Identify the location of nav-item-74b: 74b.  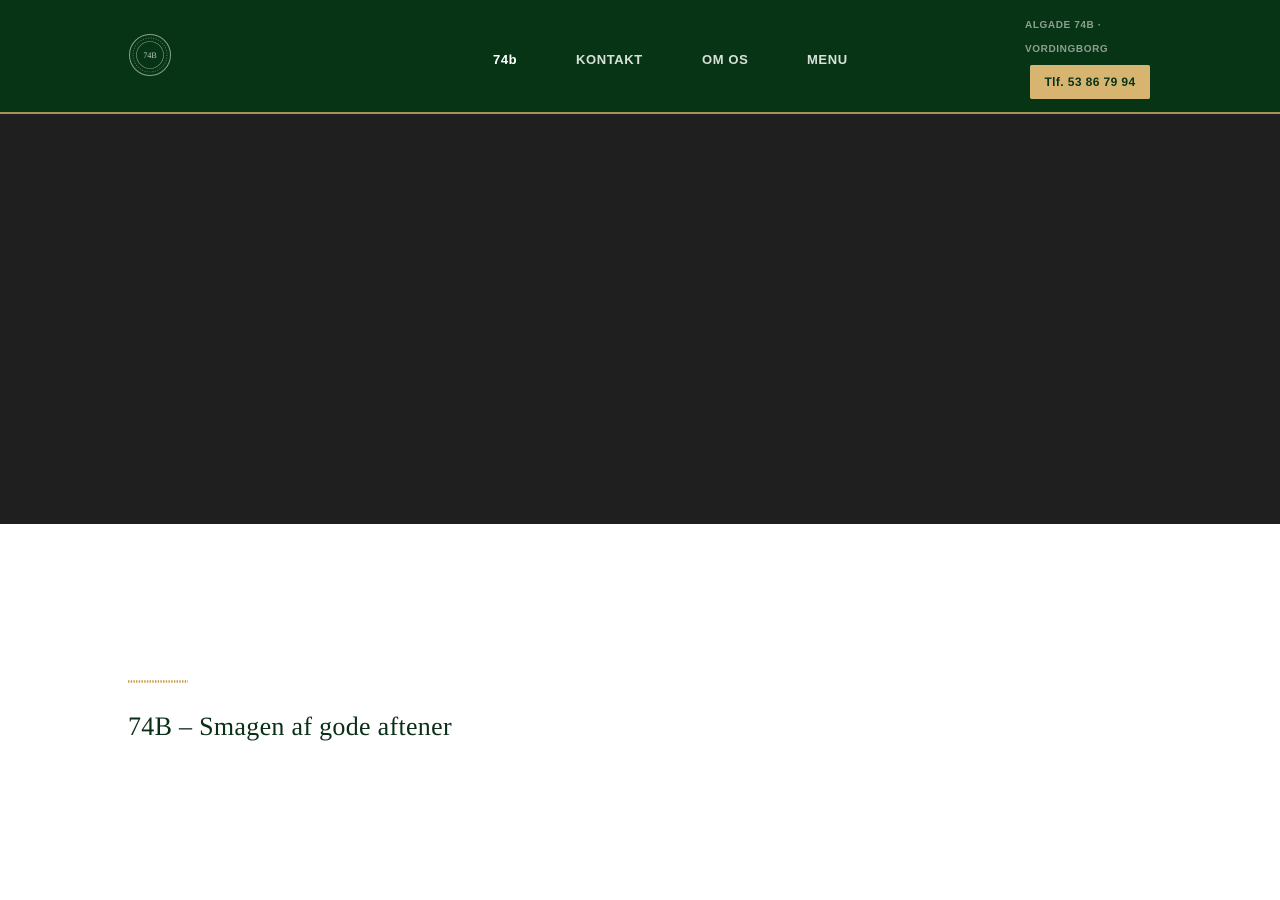
(505, 60).